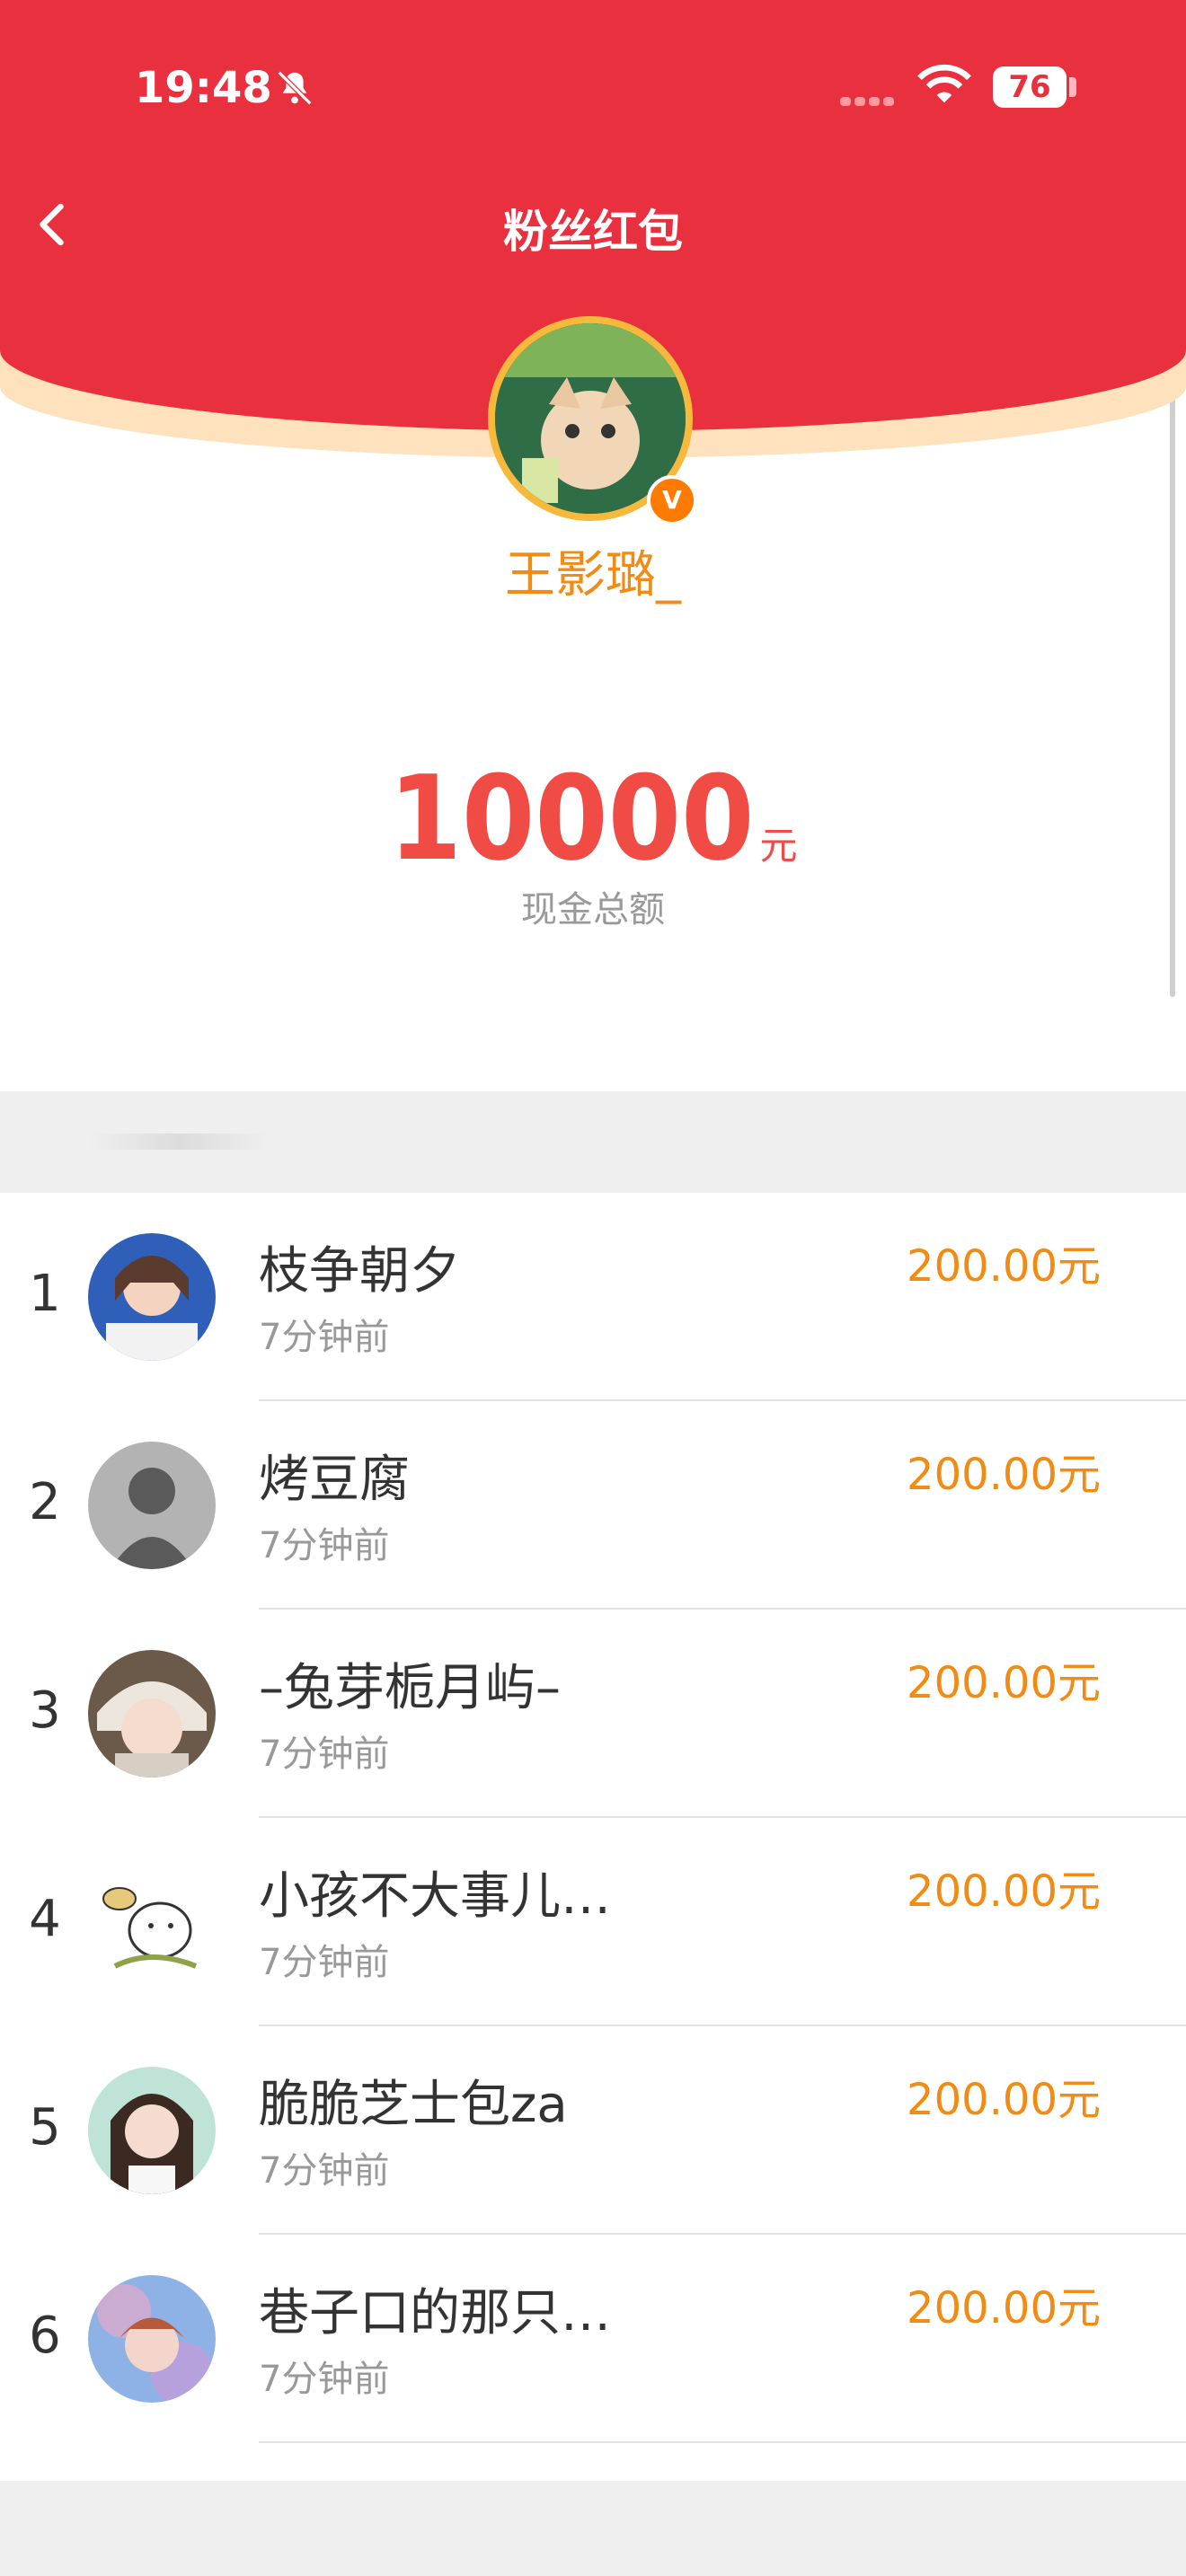 The height and width of the screenshot is (2576, 1186). Describe the element at coordinates (203, 88) in the screenshot. I see `status-time: 19:48` at that location.